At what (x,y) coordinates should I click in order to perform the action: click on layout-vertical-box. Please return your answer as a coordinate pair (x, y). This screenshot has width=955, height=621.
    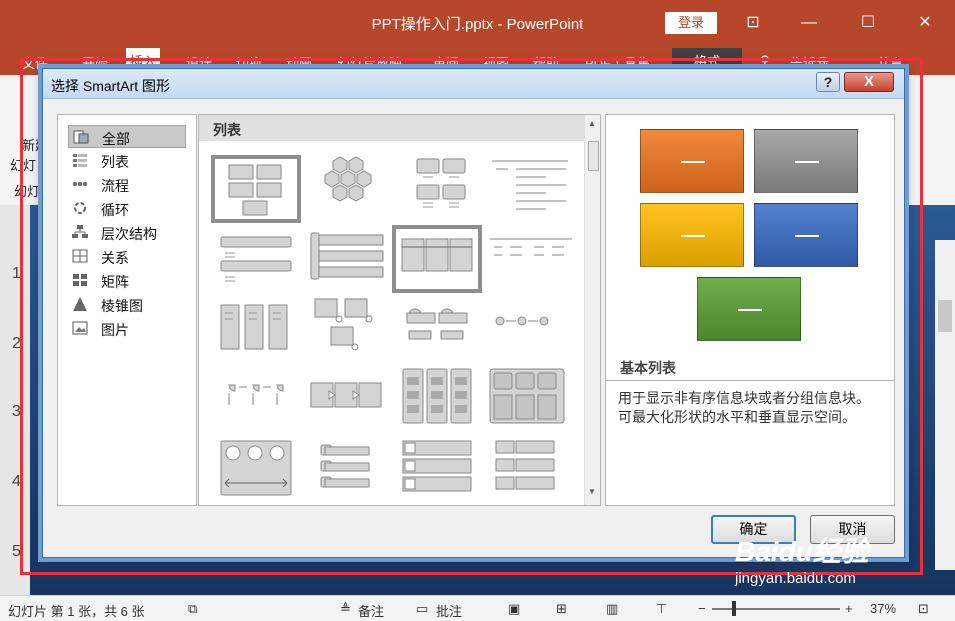
    Looking at the image, I should click on (354, 471).